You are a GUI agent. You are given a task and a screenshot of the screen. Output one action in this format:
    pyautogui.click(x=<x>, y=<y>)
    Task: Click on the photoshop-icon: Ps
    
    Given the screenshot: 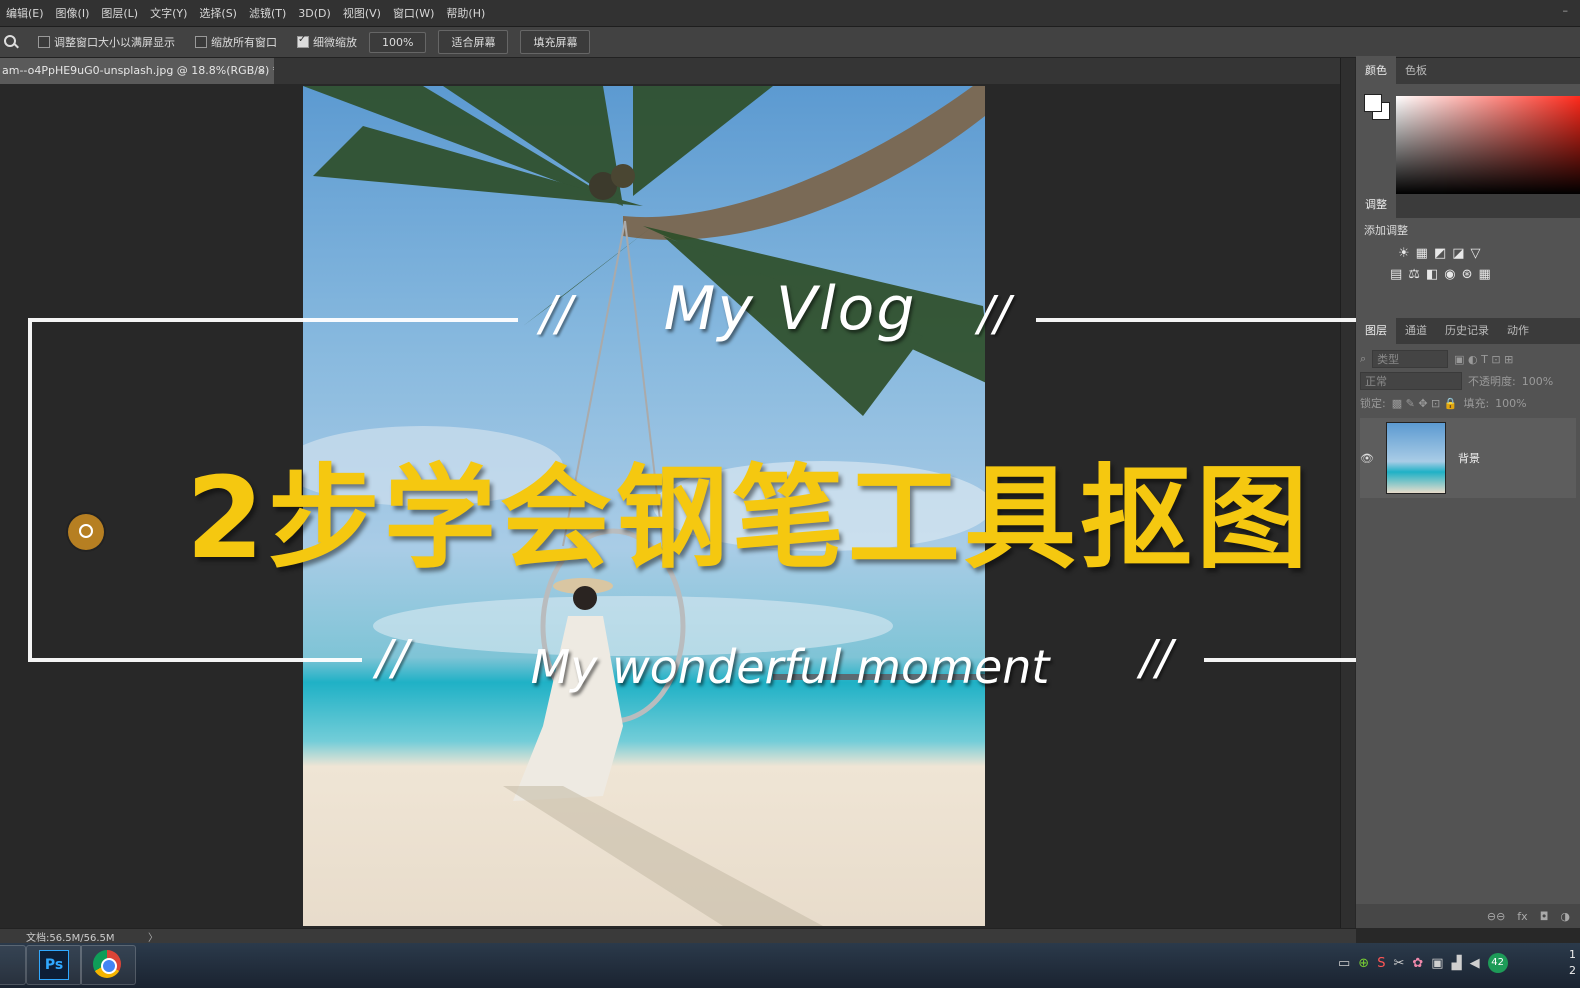 What is the action you would take?
    pyautogui.click(x=54, y=965)
    